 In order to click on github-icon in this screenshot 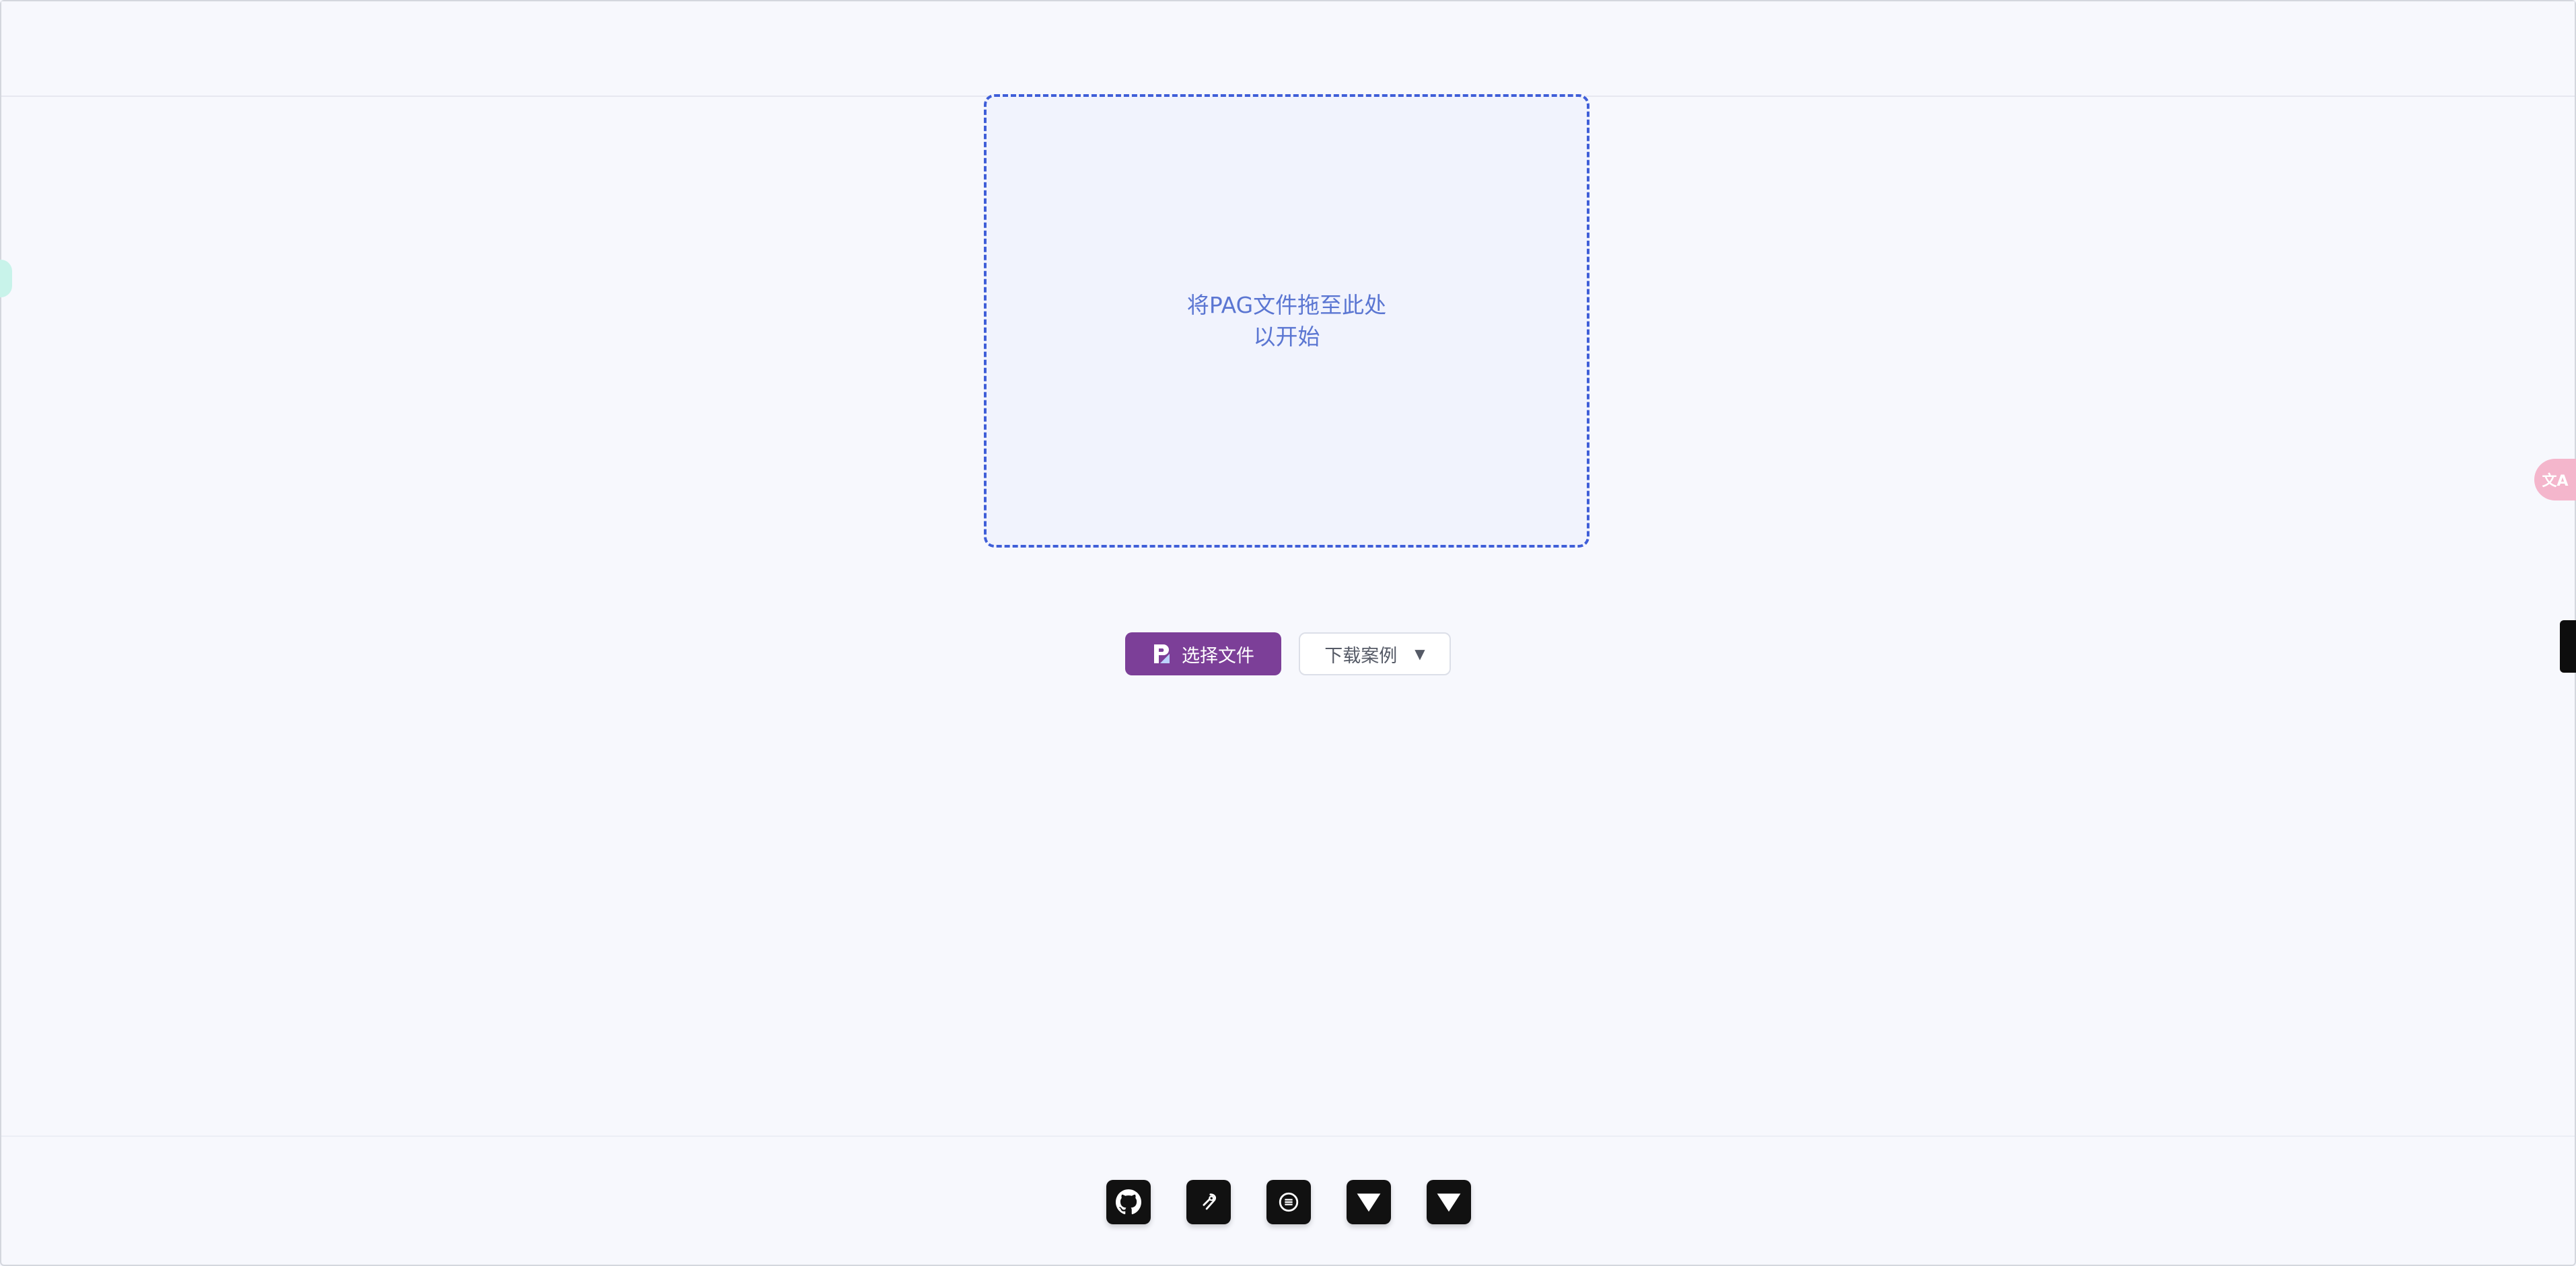, I will do `click(1128, 1202)`.